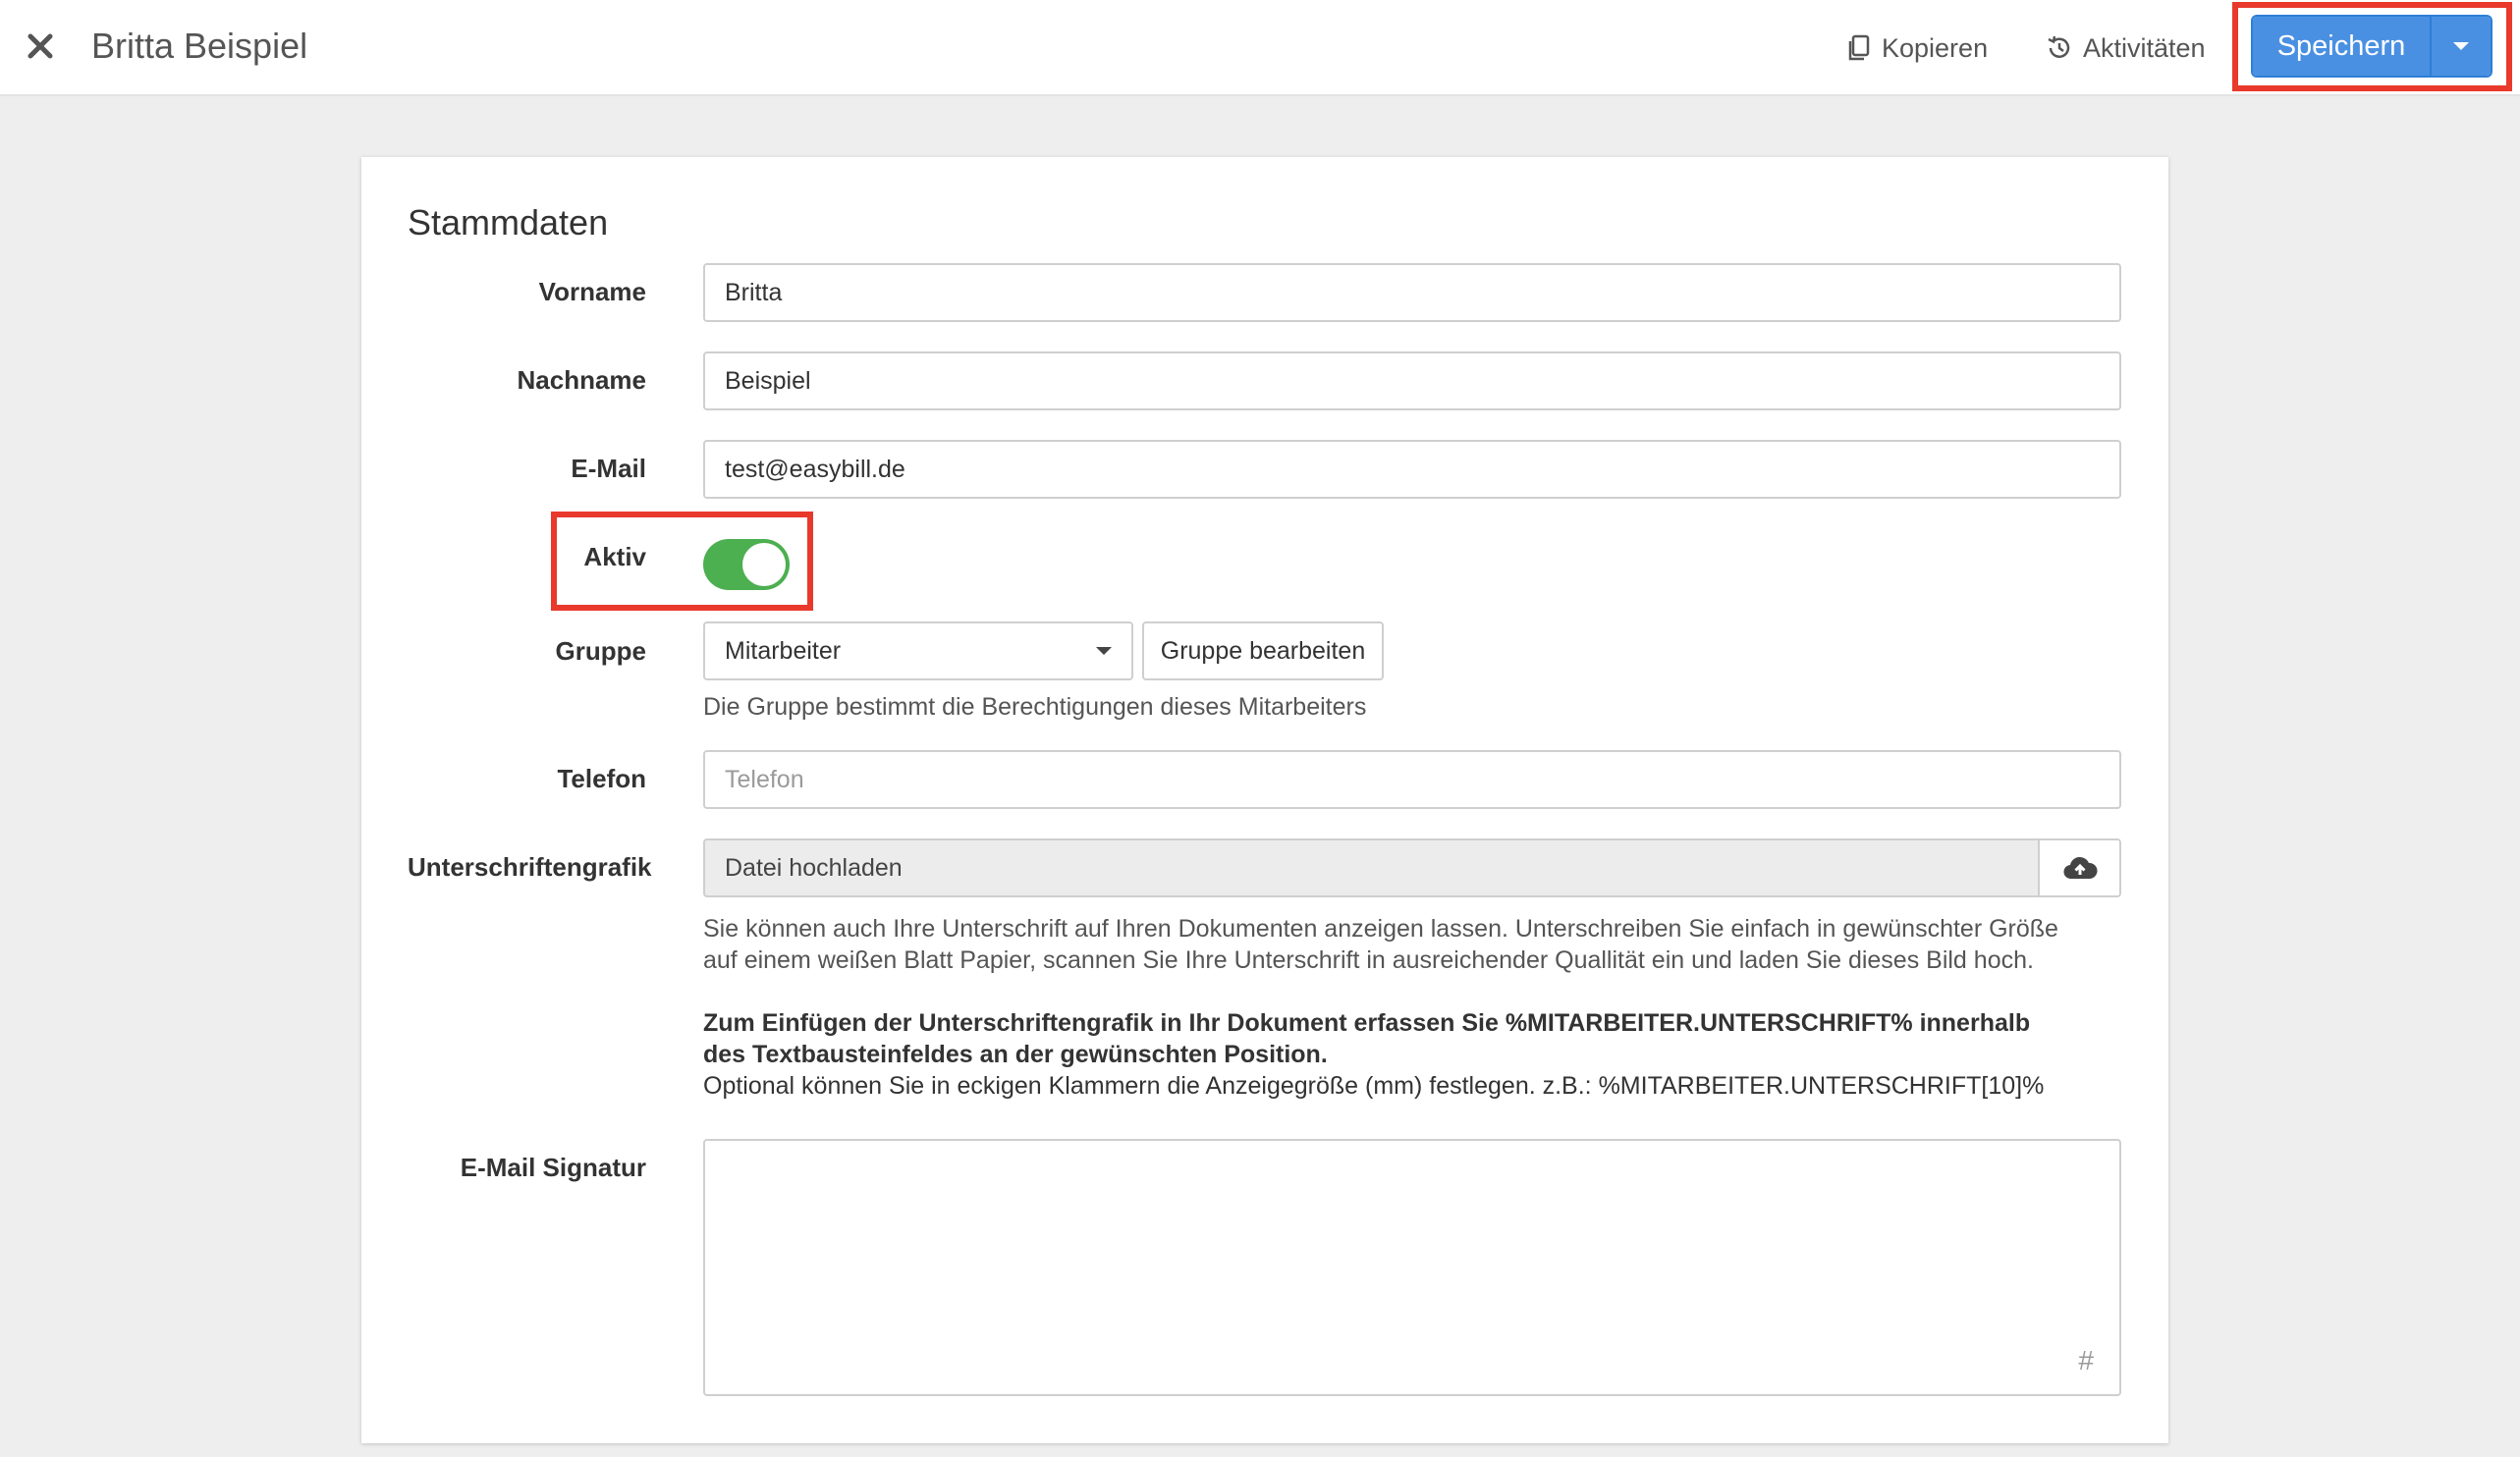 This screenshot has height=1457, width=2520. I want to click on close-button, so click(40, 46).